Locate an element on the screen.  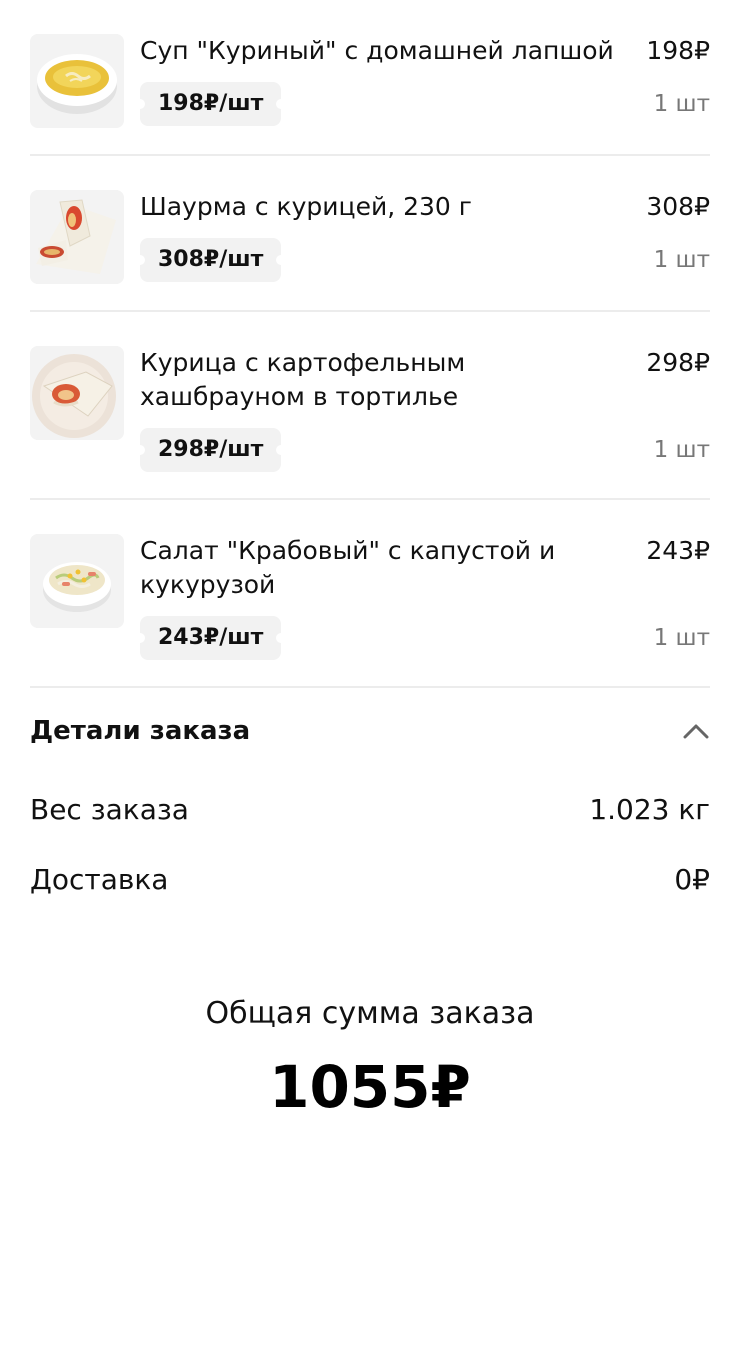
order-total-label: Общая сумма заказа is located at coordinates (370, 1013).